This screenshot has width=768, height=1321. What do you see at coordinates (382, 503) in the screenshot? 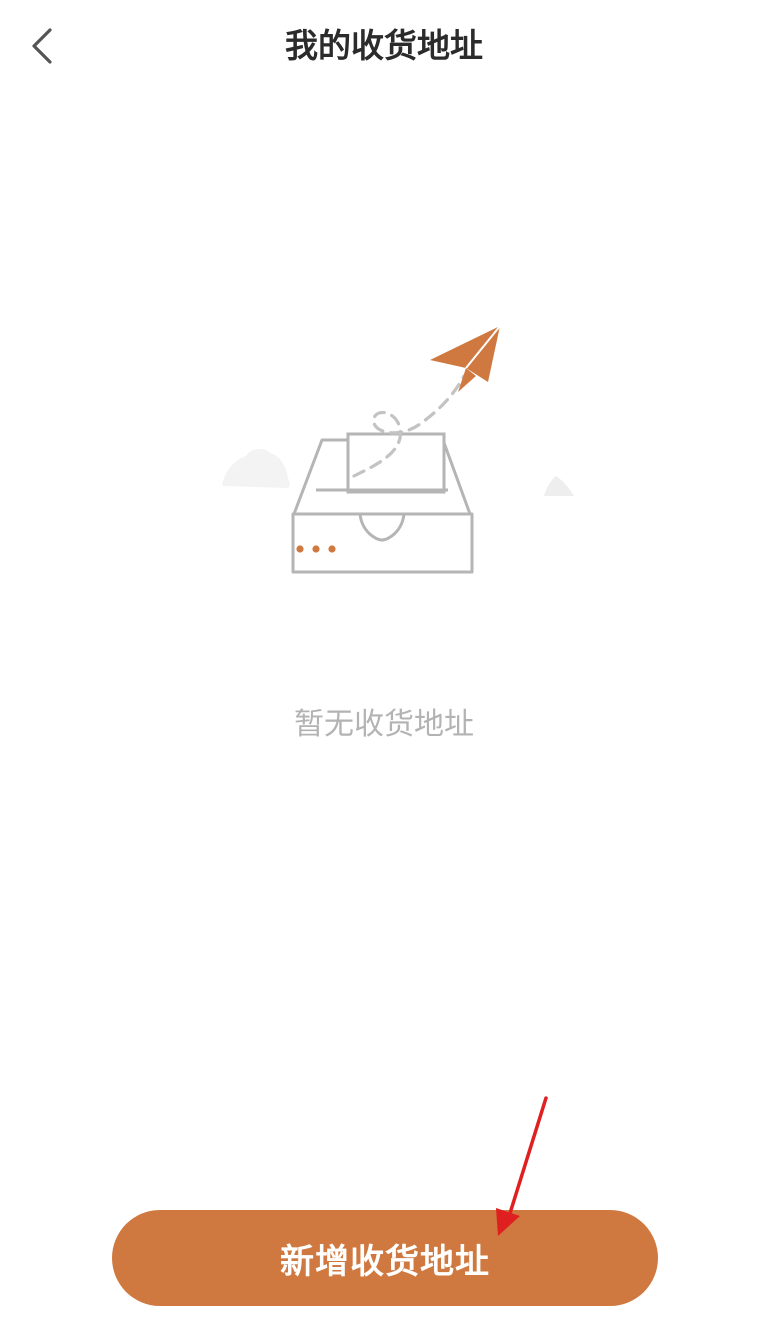
I see `inbox-tray-icon` at bounding box center [382, 503].